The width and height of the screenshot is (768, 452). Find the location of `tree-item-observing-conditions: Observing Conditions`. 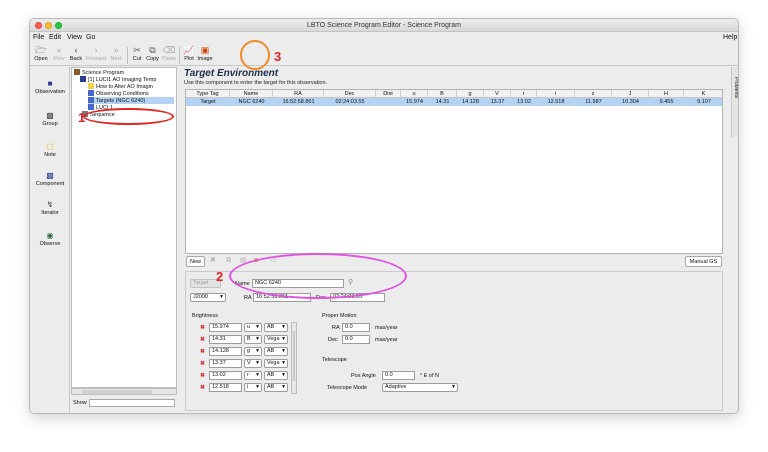

tree-item-observing-conditions: Observing Conditions is located at coordinates (118, 93).